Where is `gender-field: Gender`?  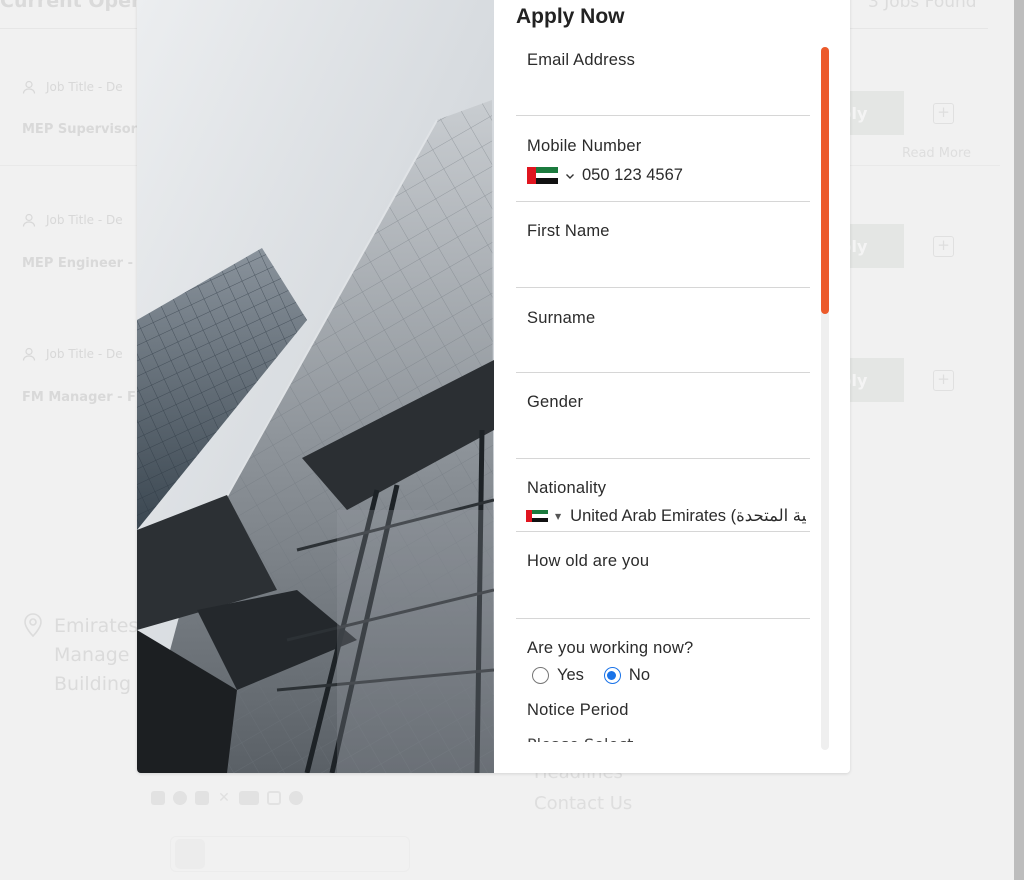
gender-field: Gender is located at coordinates (663, 416).